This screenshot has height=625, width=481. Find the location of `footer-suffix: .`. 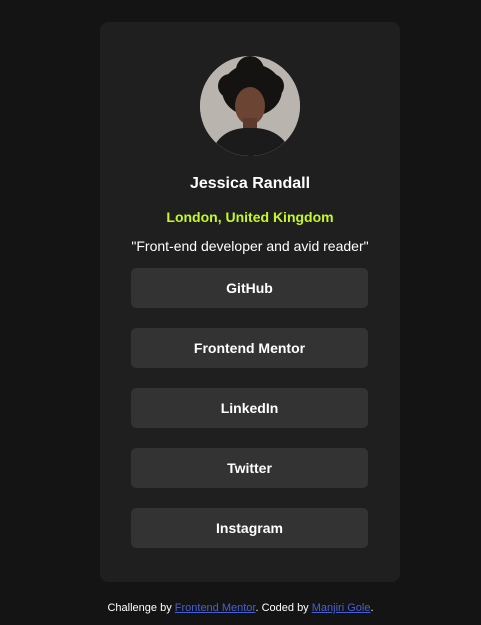

footer-suffix: . is located at coordinates (372, 608).